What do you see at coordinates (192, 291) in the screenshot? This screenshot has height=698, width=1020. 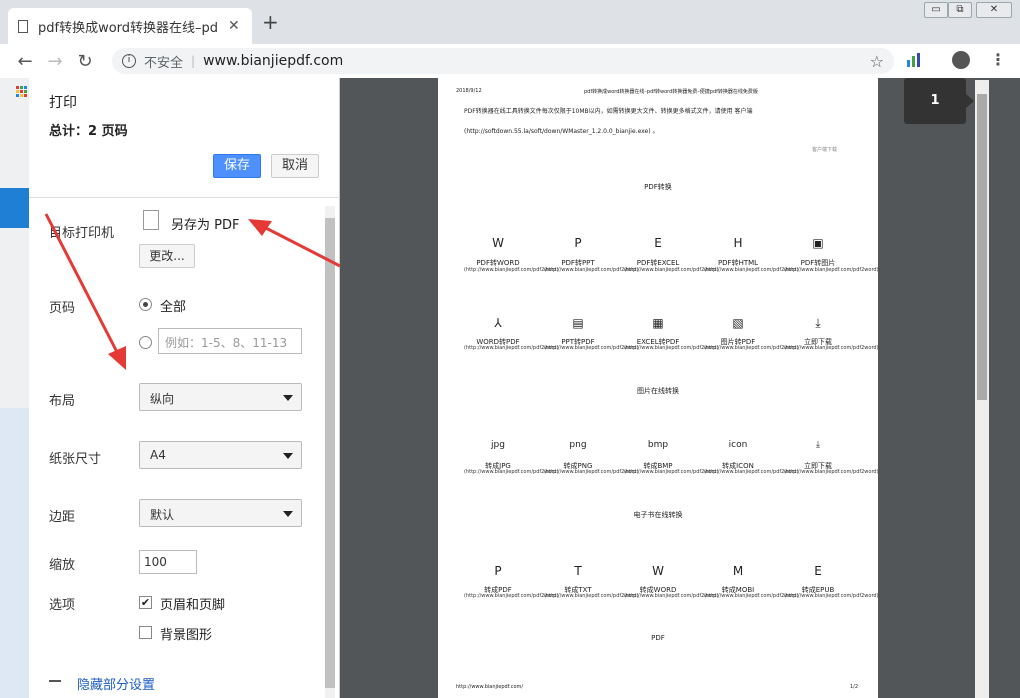 I see `annotation-arrows` at bounding box center [192, 291].